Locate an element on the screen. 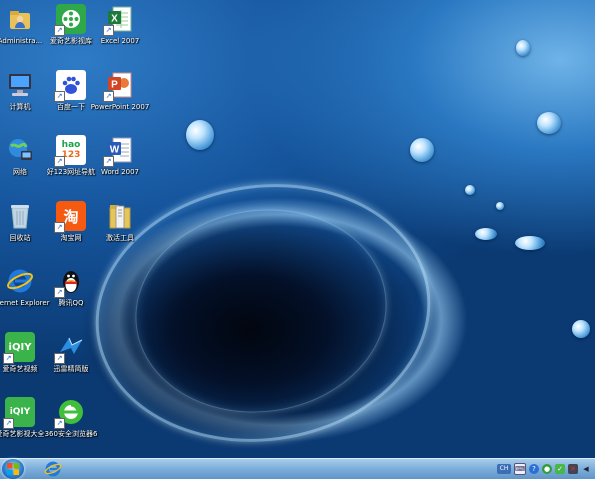  desktop-icon-excel: X ↗ Excel 2007 is located at coordinates (120, 34).